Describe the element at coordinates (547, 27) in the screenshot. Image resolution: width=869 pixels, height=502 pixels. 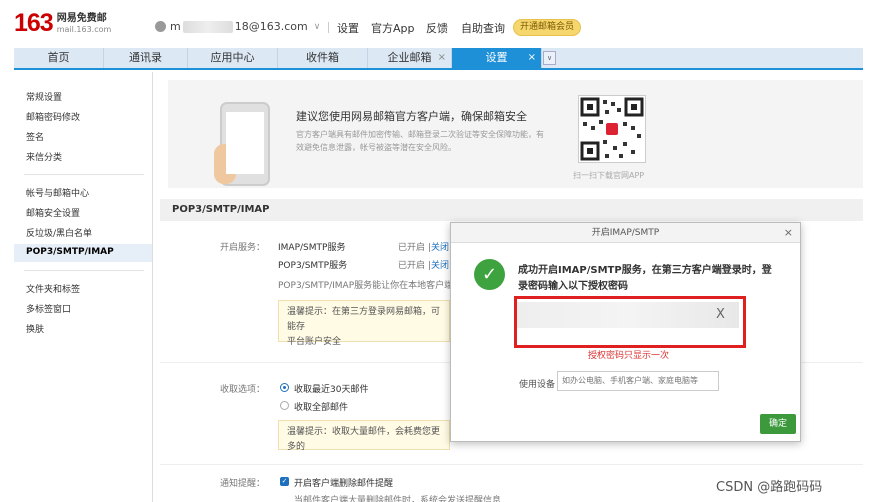
I see `vip-button: 开通邮箱会员` at that location.